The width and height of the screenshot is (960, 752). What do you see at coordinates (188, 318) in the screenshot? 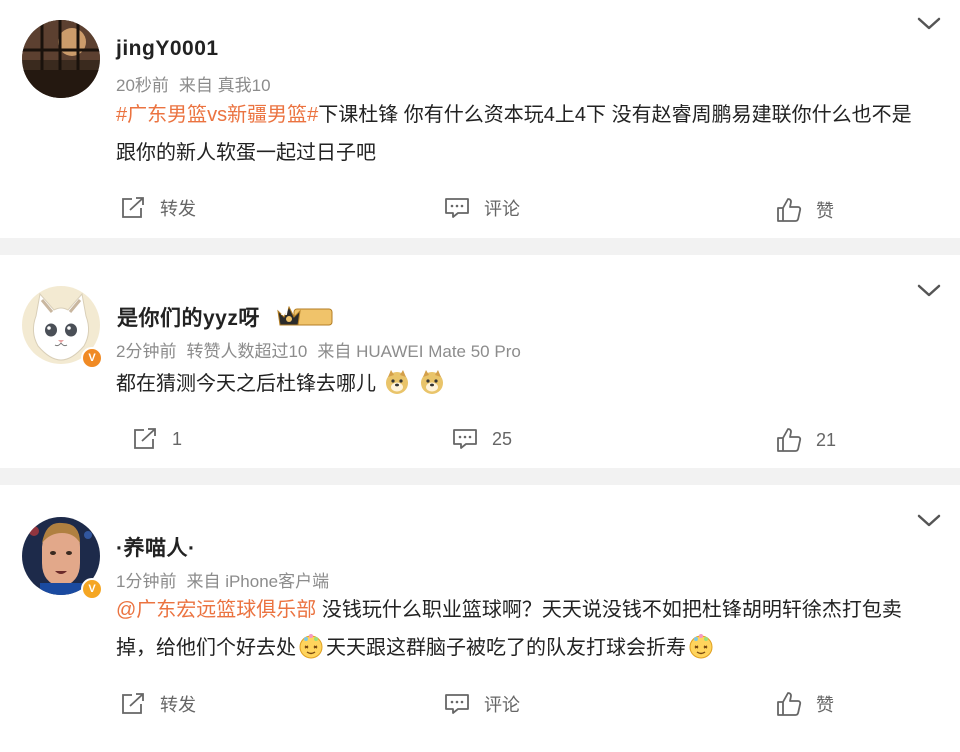
I see `username: 是你们的yyz呀` at bounding box center [188, 318].